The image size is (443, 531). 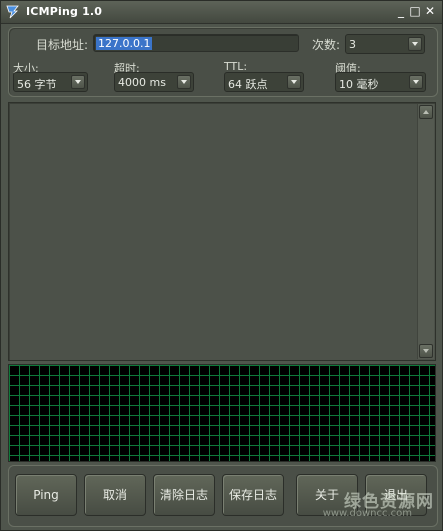 What do you see at coordinates (425, 231) in the screenshot?
I see `log-scrollbar` at bounding box center [425, 231].